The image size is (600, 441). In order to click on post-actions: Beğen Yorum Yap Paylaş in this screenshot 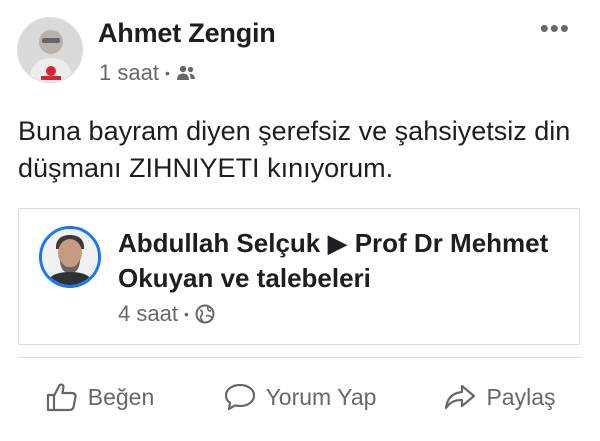, I will do `click(300, 397)`.